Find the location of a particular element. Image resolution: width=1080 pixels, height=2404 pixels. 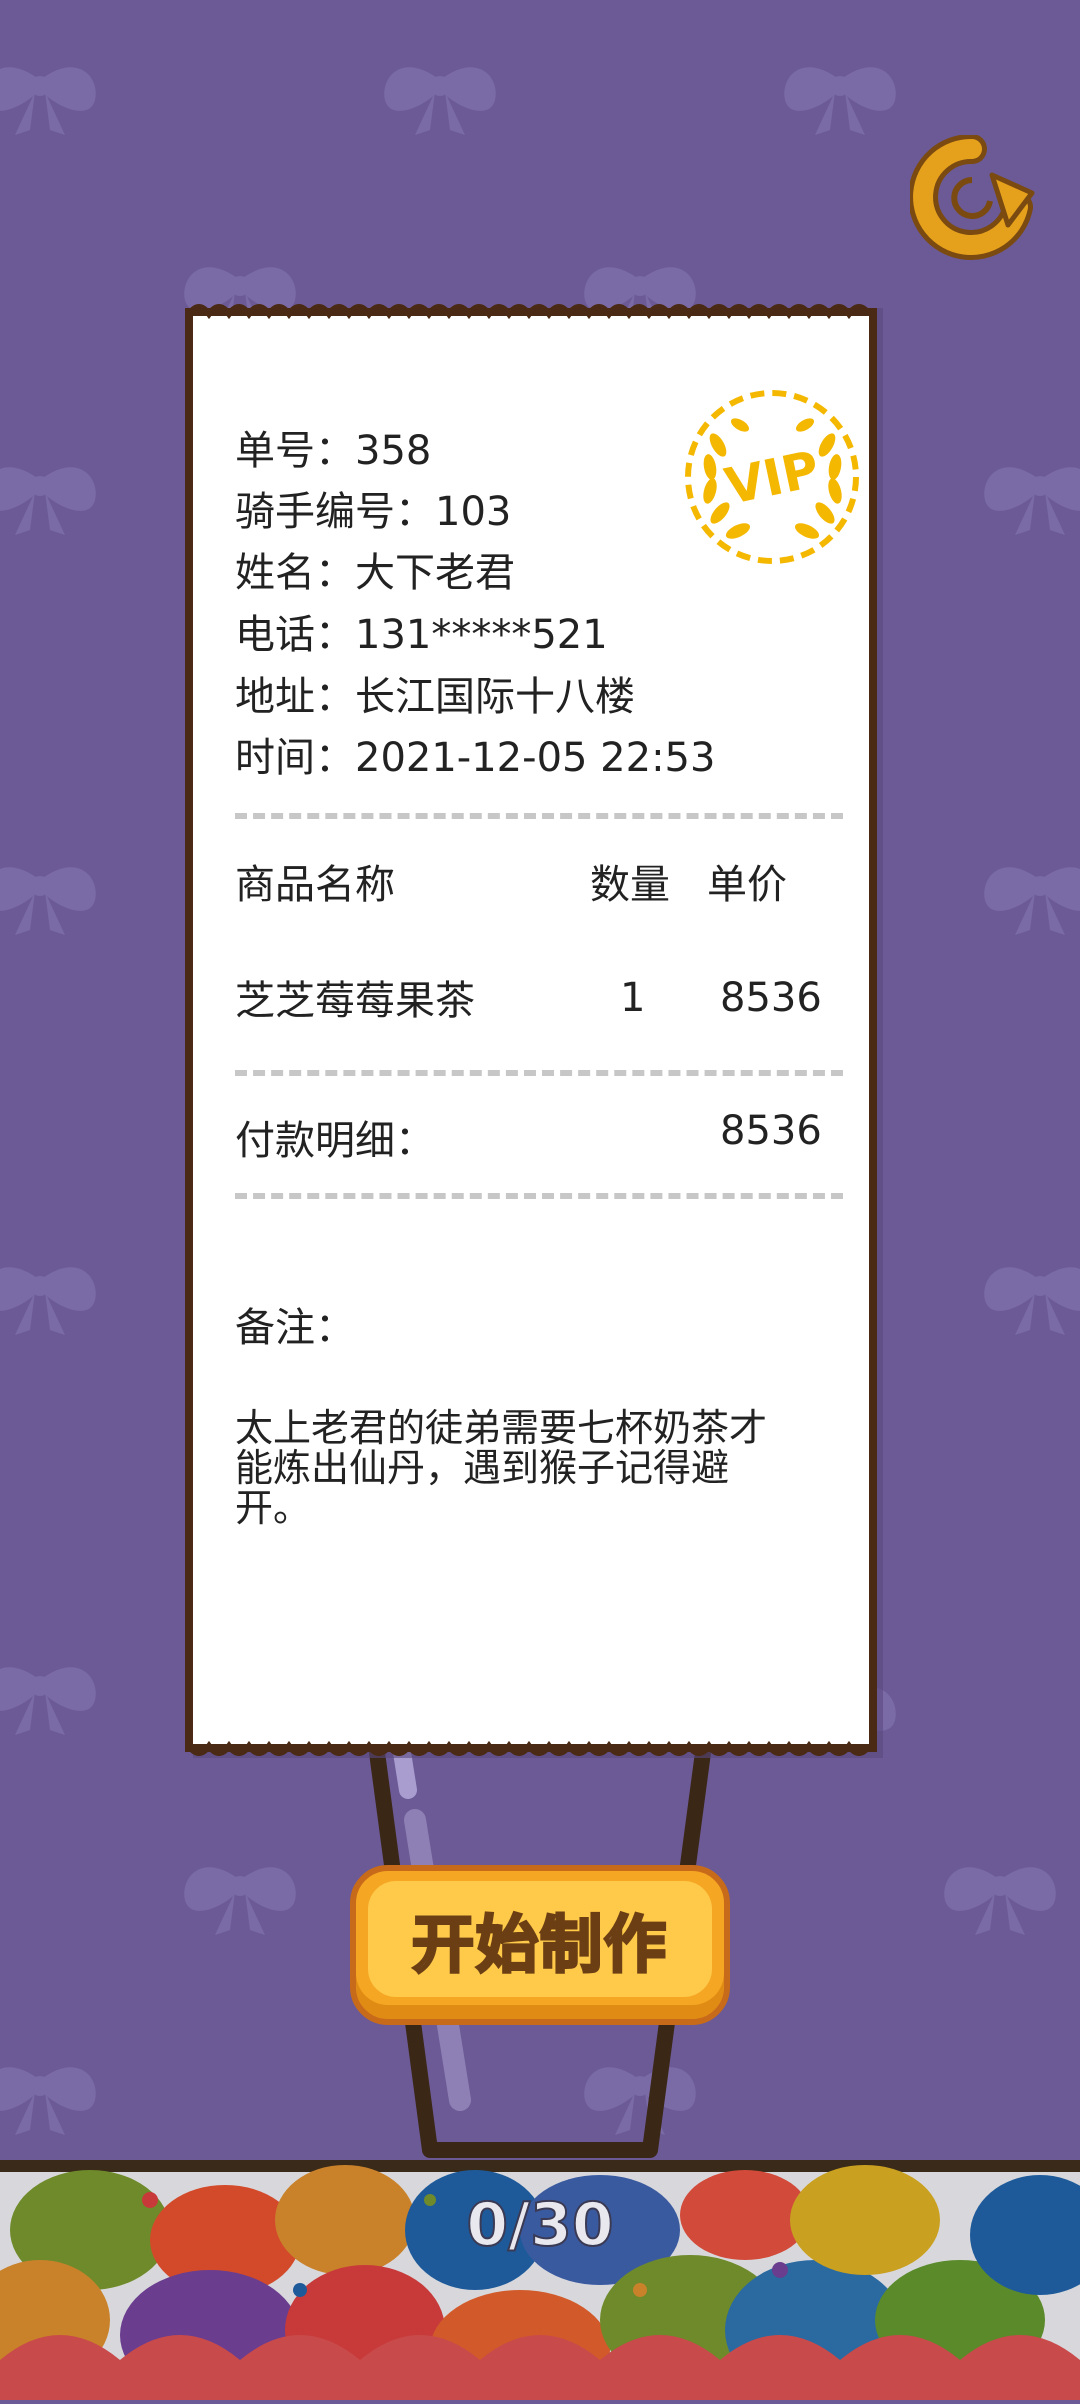

rider-number-row: 骑手编号：103 is located at coordinates (373, 508).